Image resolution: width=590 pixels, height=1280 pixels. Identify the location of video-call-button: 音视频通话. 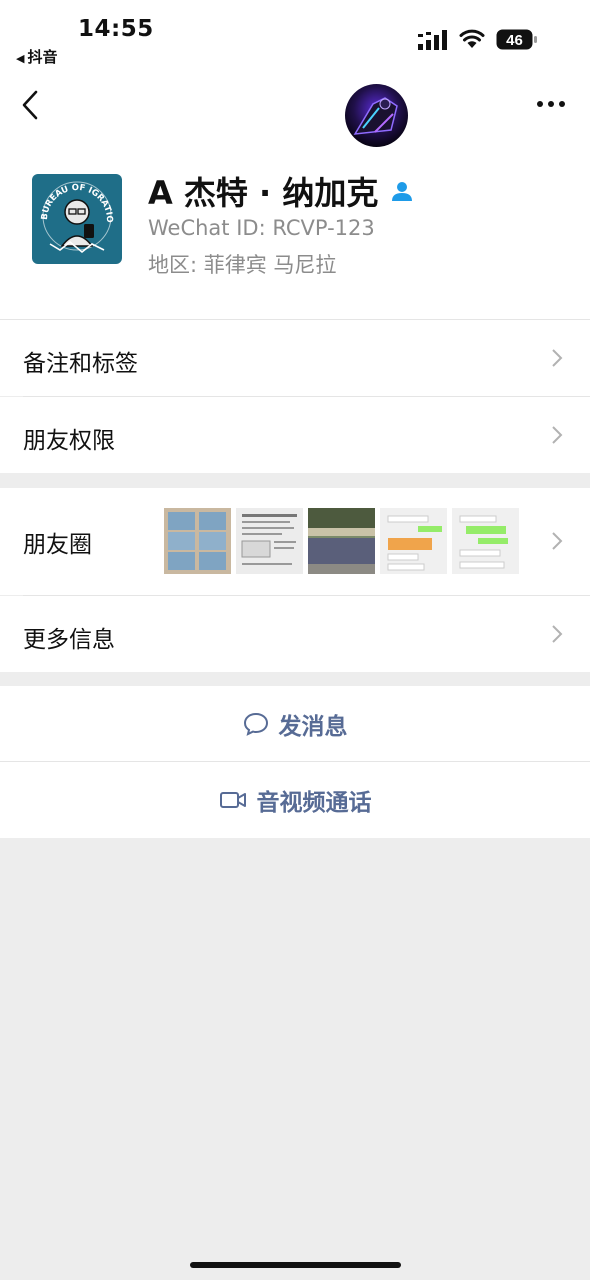
(295, 800).